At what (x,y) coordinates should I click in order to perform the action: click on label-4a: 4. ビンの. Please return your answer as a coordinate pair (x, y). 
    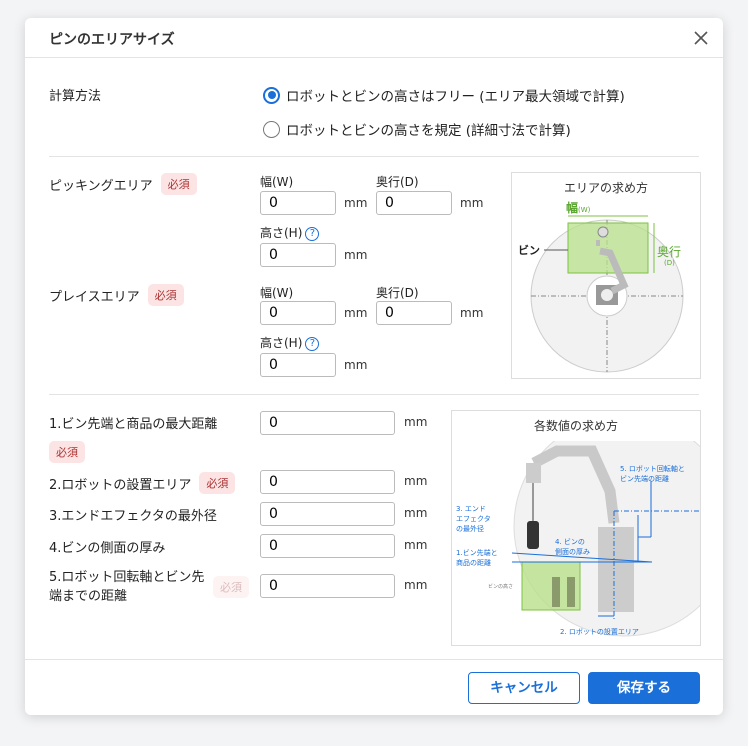
    Looking at the image, I should click on (570, 542).